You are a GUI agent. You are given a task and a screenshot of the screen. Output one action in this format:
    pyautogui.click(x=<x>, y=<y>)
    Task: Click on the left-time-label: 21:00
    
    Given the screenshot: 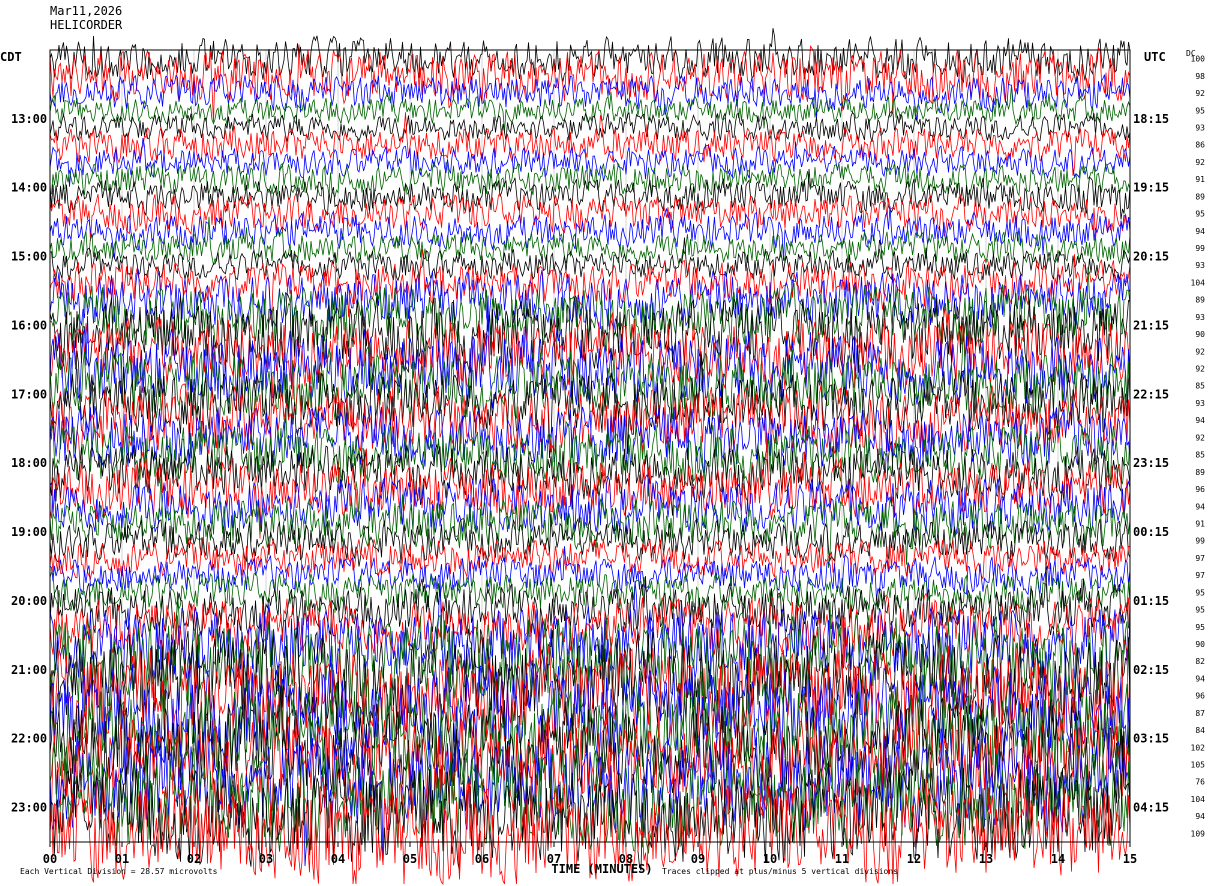 What is the action you would take?
    pyautogui.click(x=29, y=670)
    